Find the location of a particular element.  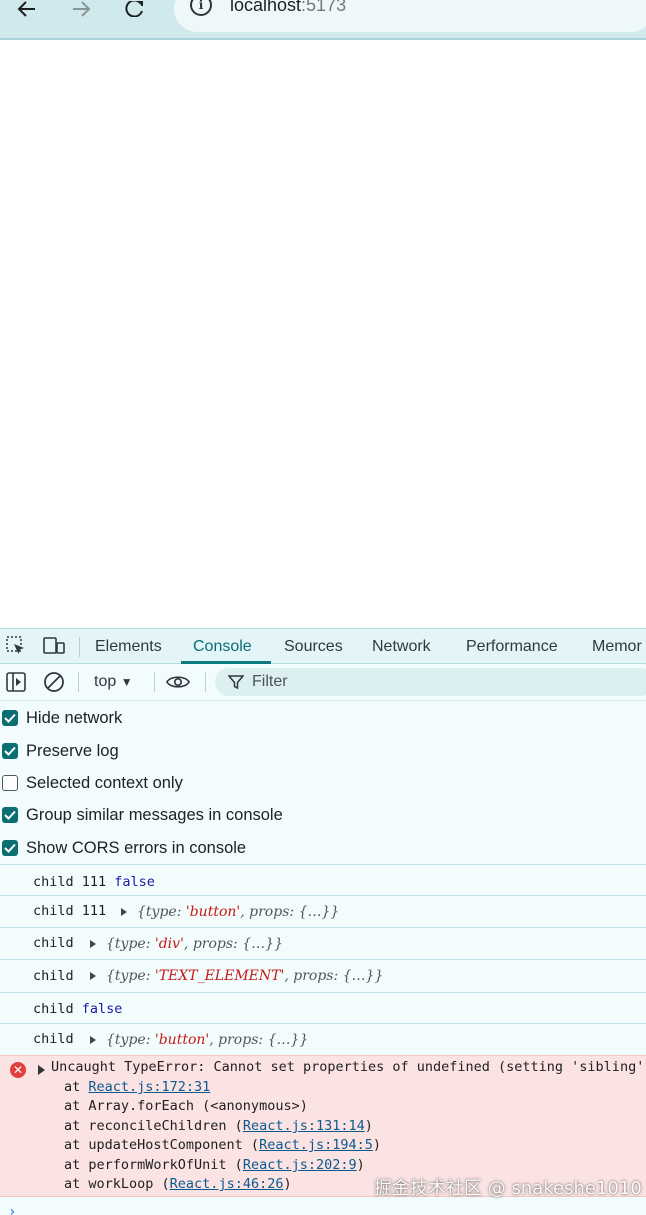

setting-label: Hide network is located at coordinates (74, 717).